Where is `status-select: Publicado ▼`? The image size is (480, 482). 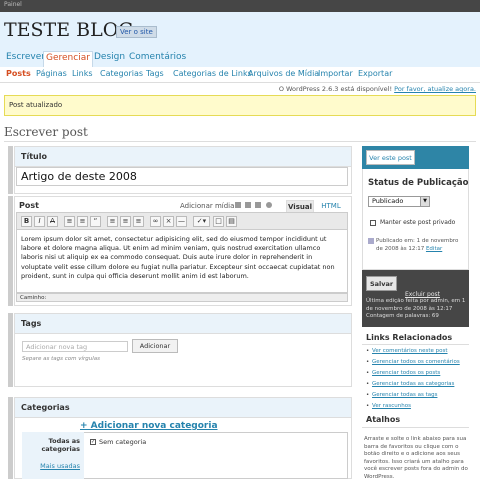 status-select: Publicado ▼ is located at coordinates (399, 201).